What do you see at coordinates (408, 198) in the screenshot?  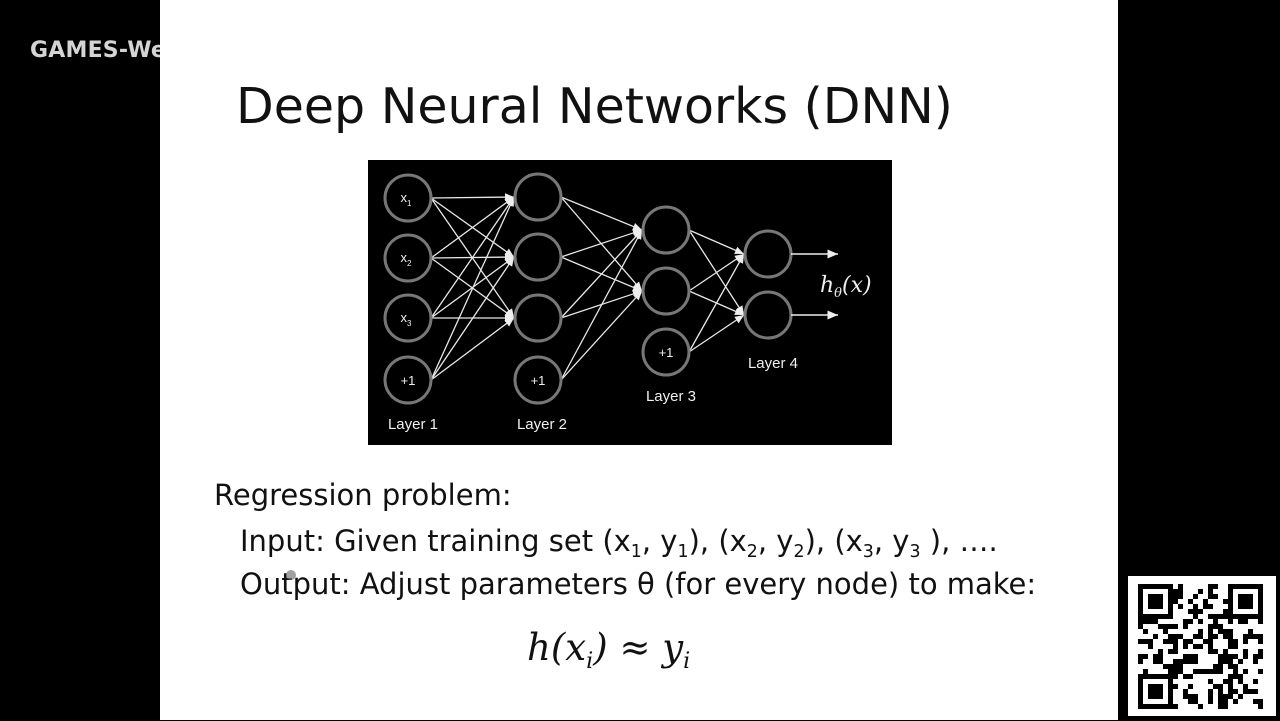 I see `node-x1` at bounding box center [408, 198].